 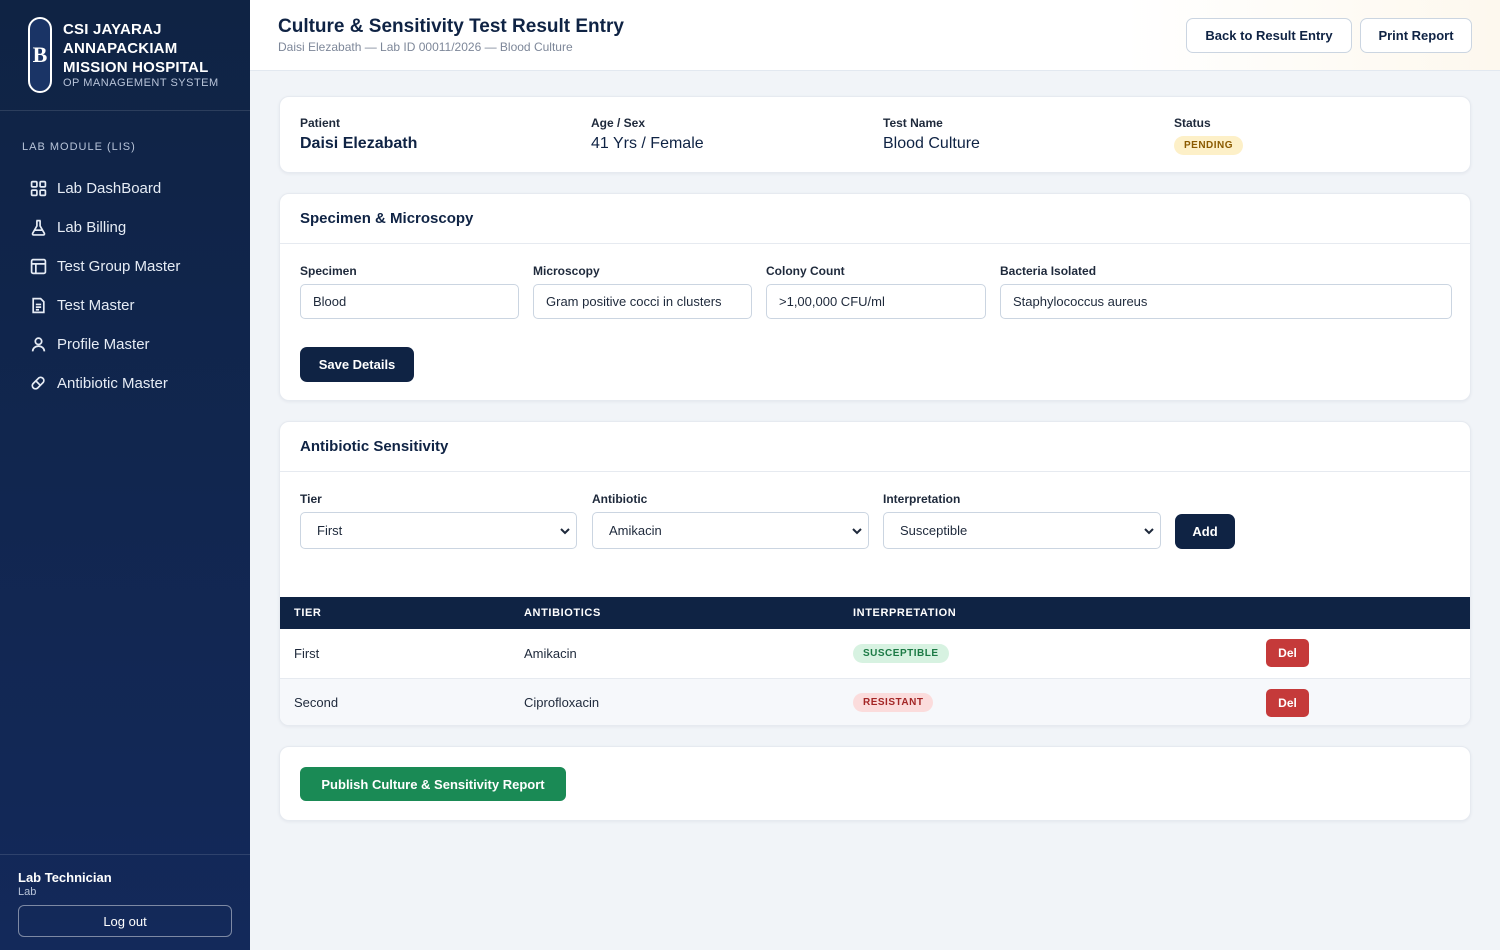 I want to click on table-header-row: TIER ANTIBIOTICS INTERPRETATION, so click(x=875, y=613).